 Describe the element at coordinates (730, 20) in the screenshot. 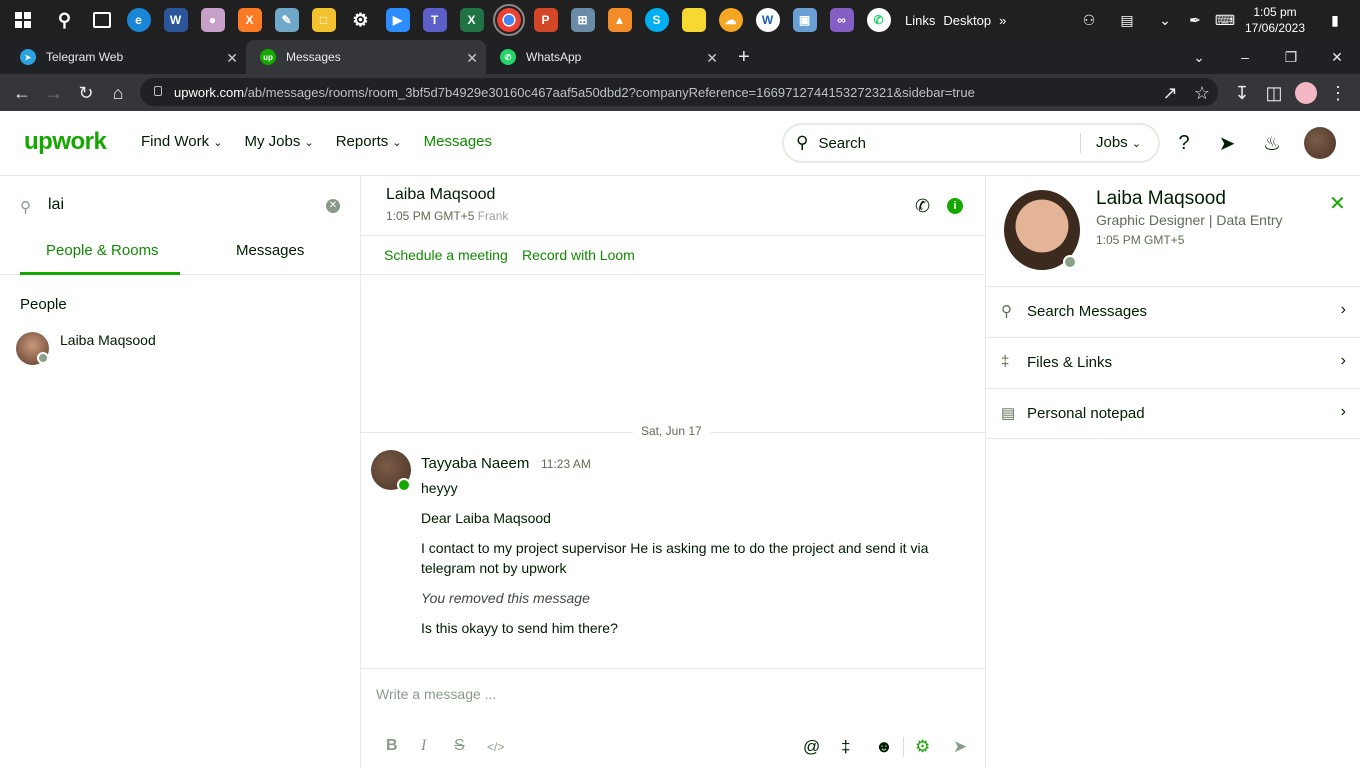

I see `weather-icon: ☁` at that location.